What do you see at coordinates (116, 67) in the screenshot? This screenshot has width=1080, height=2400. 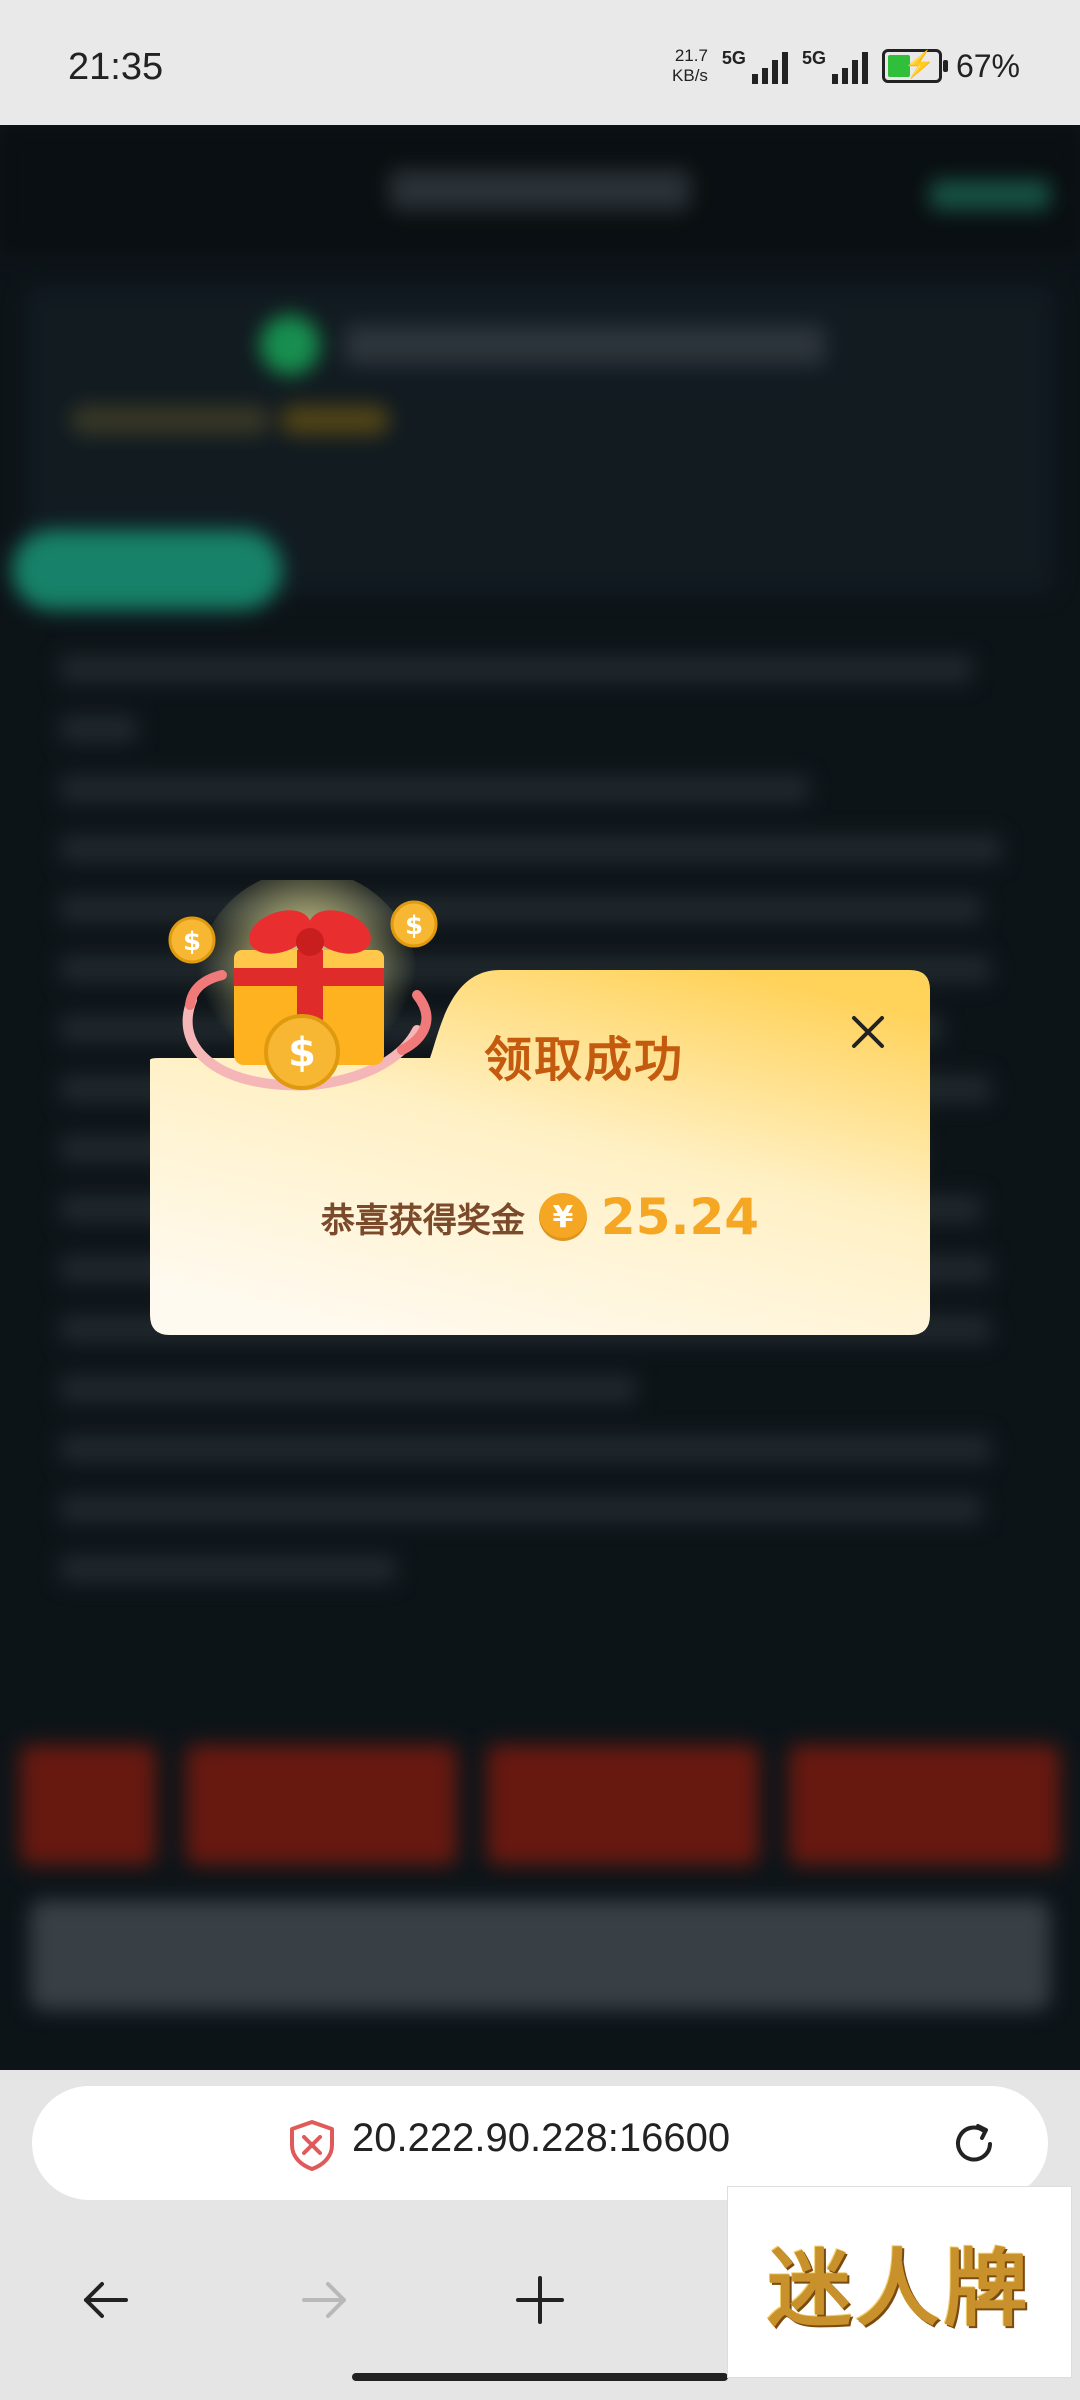 I see `status-time: 21:35` at bounding box center [116, 67].